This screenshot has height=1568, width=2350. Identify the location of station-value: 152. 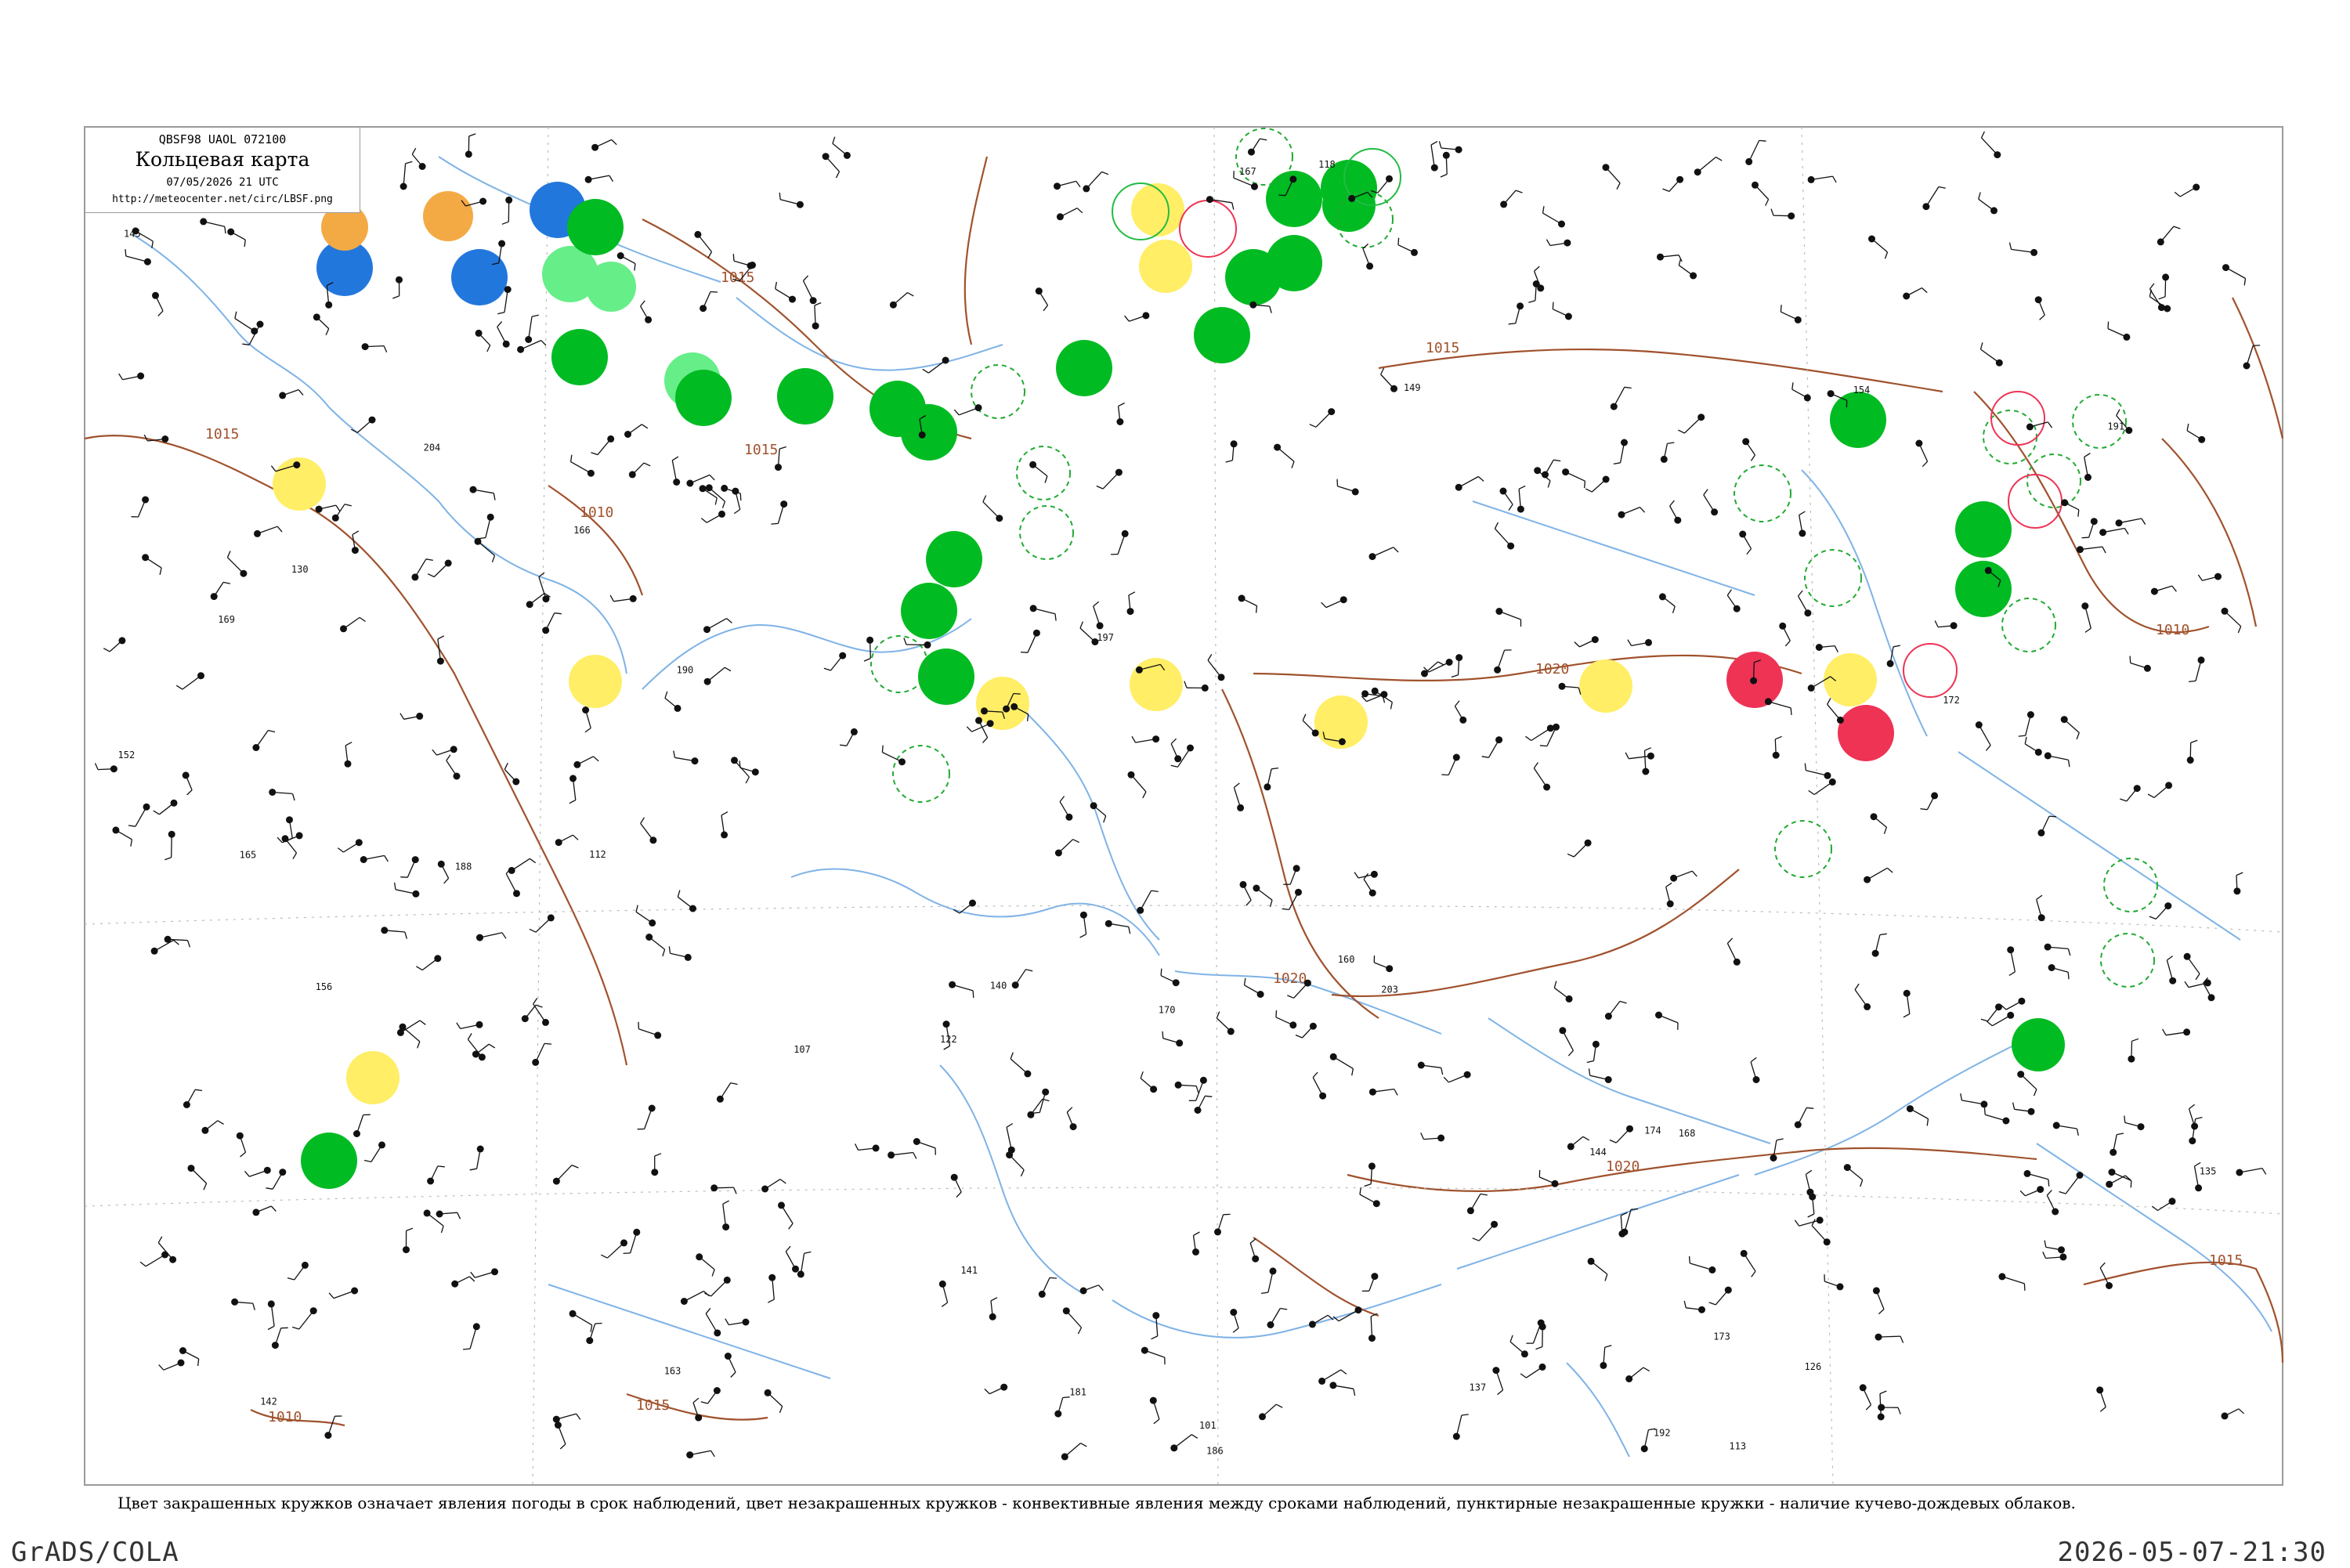
(127, 755).